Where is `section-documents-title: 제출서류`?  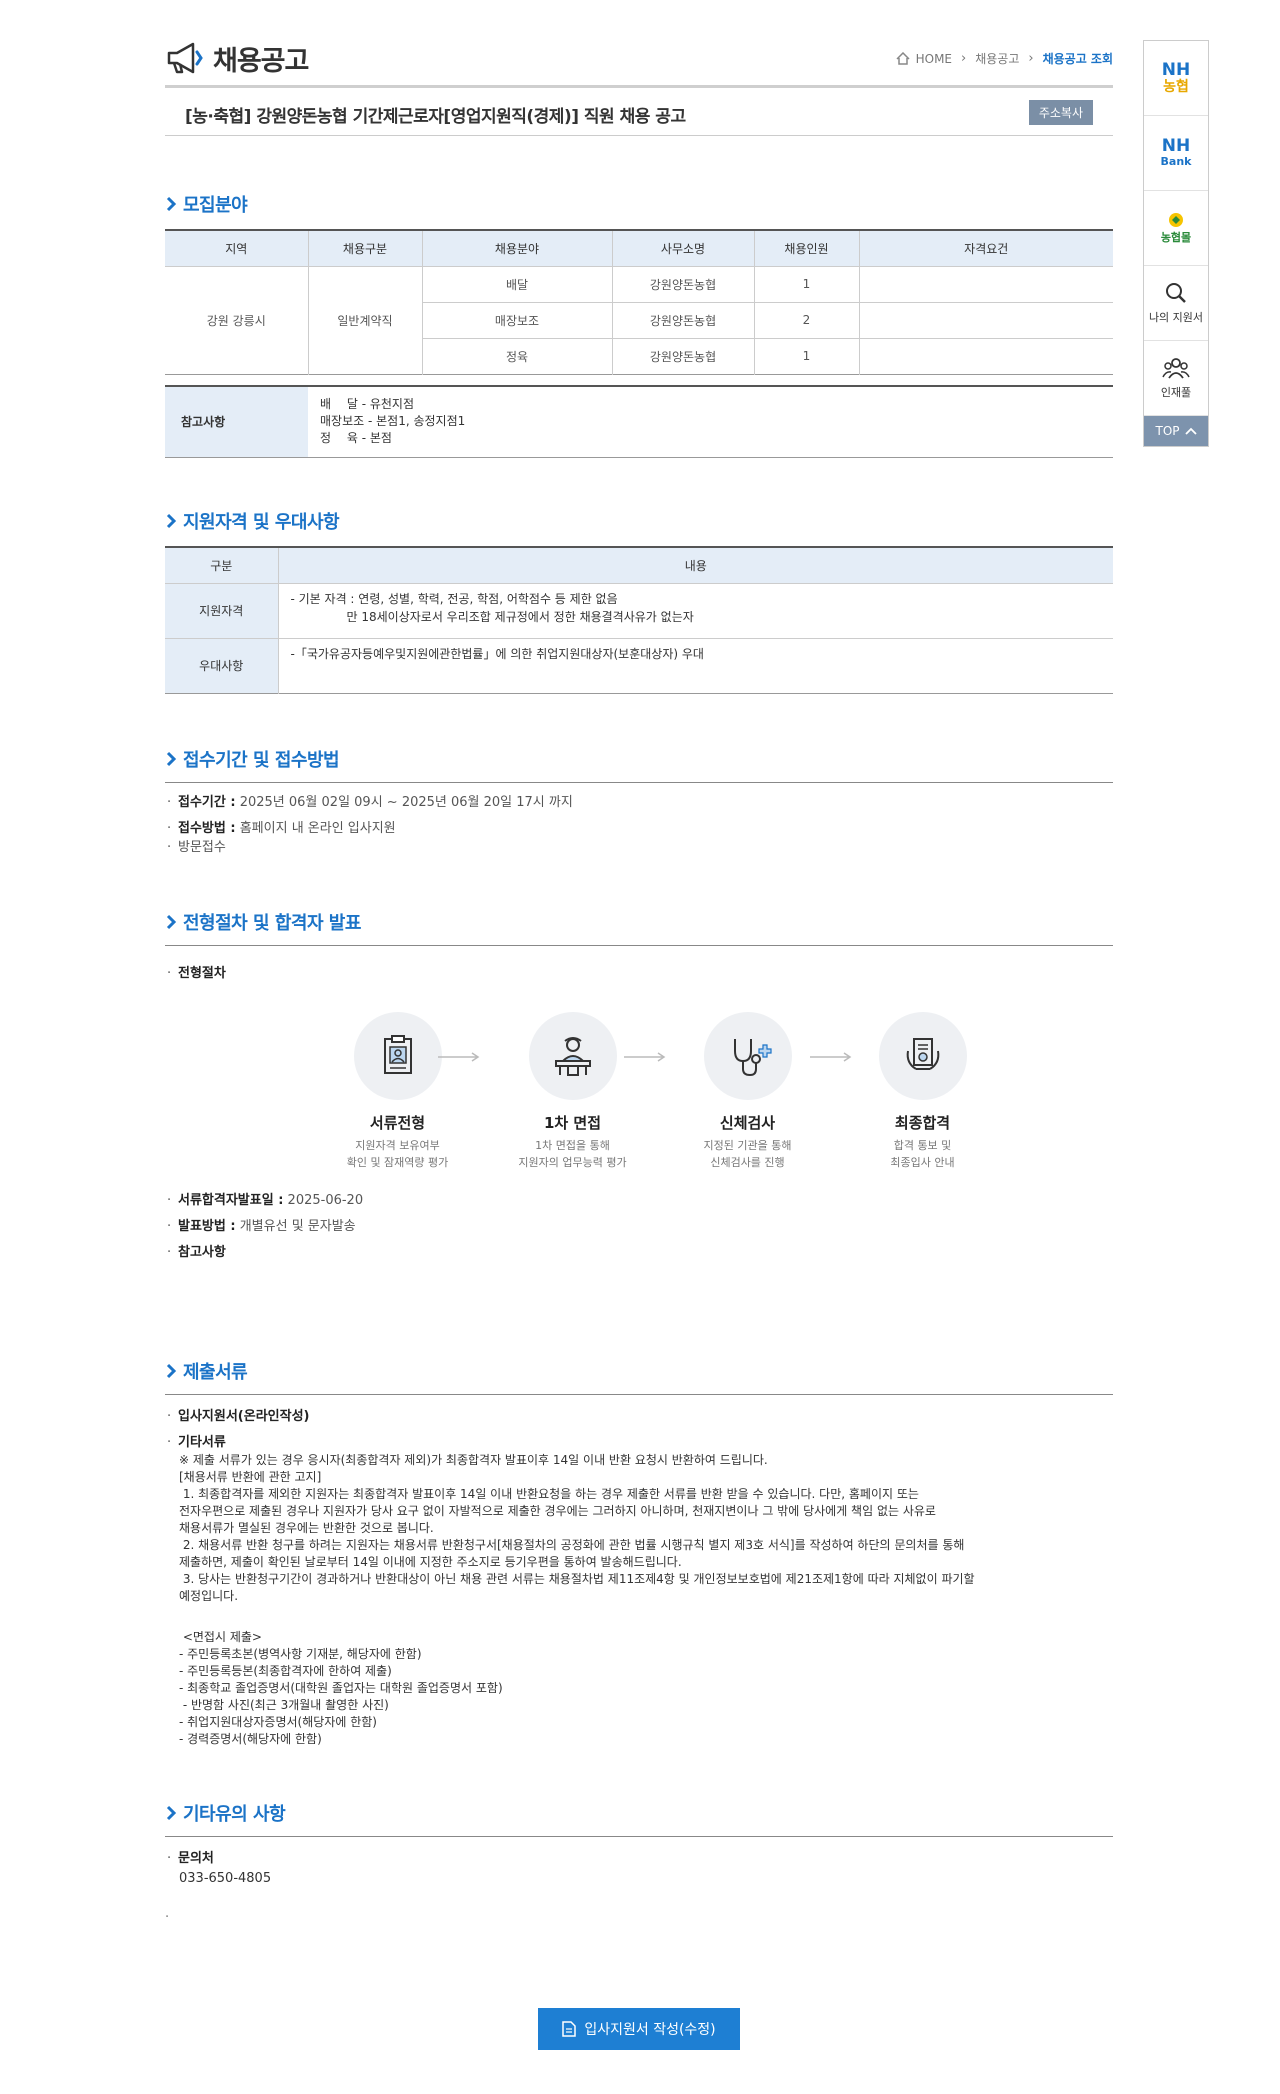 section-documents-title: 제출서류 is located at coordinates (639, 1371).